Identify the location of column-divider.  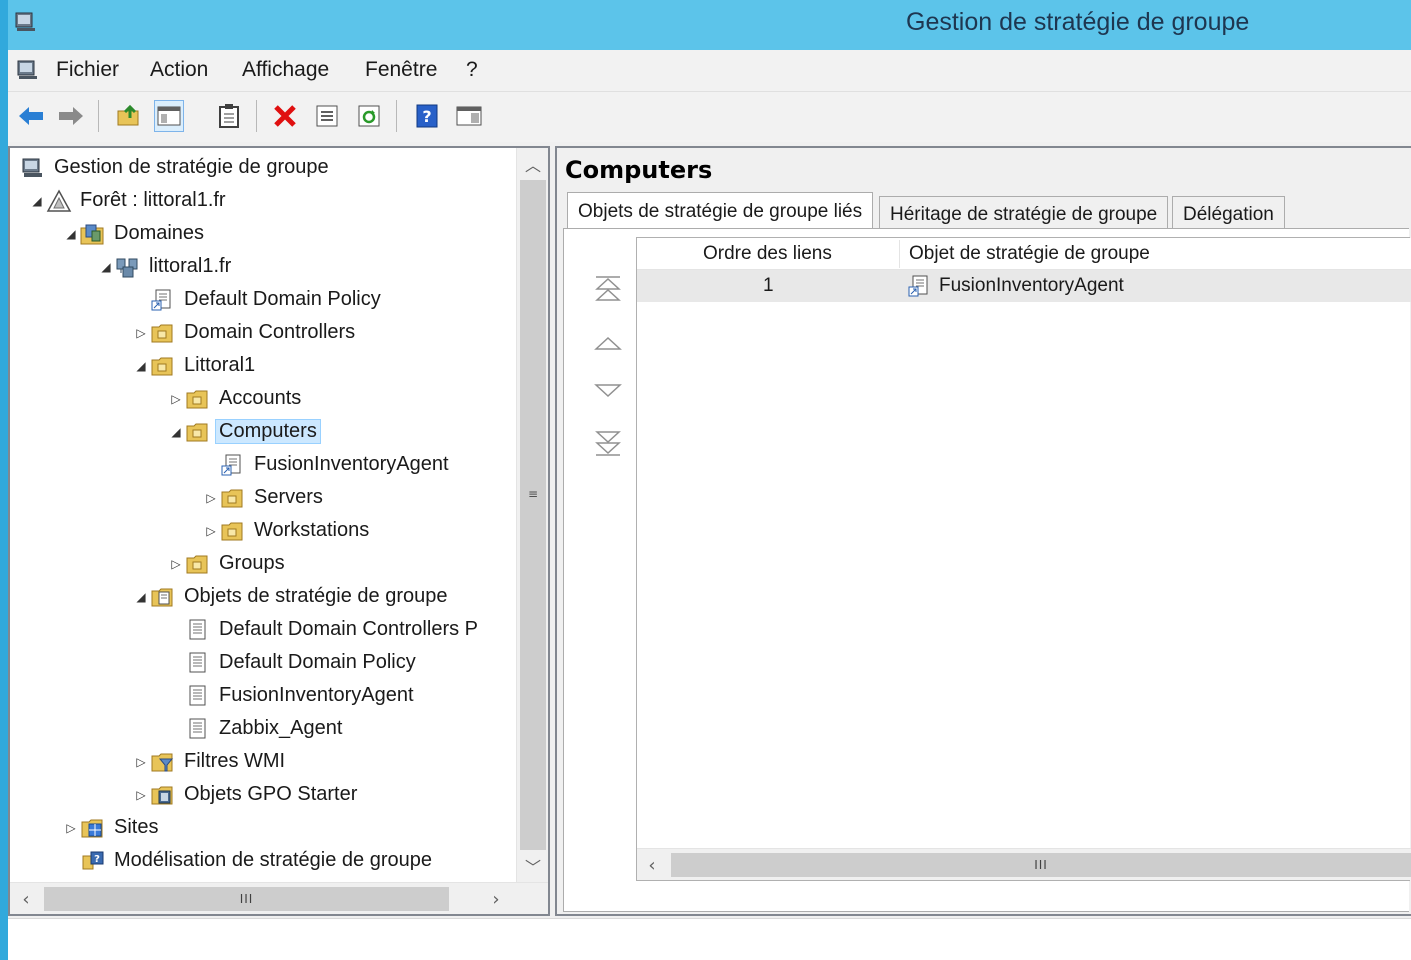
(899, 254).